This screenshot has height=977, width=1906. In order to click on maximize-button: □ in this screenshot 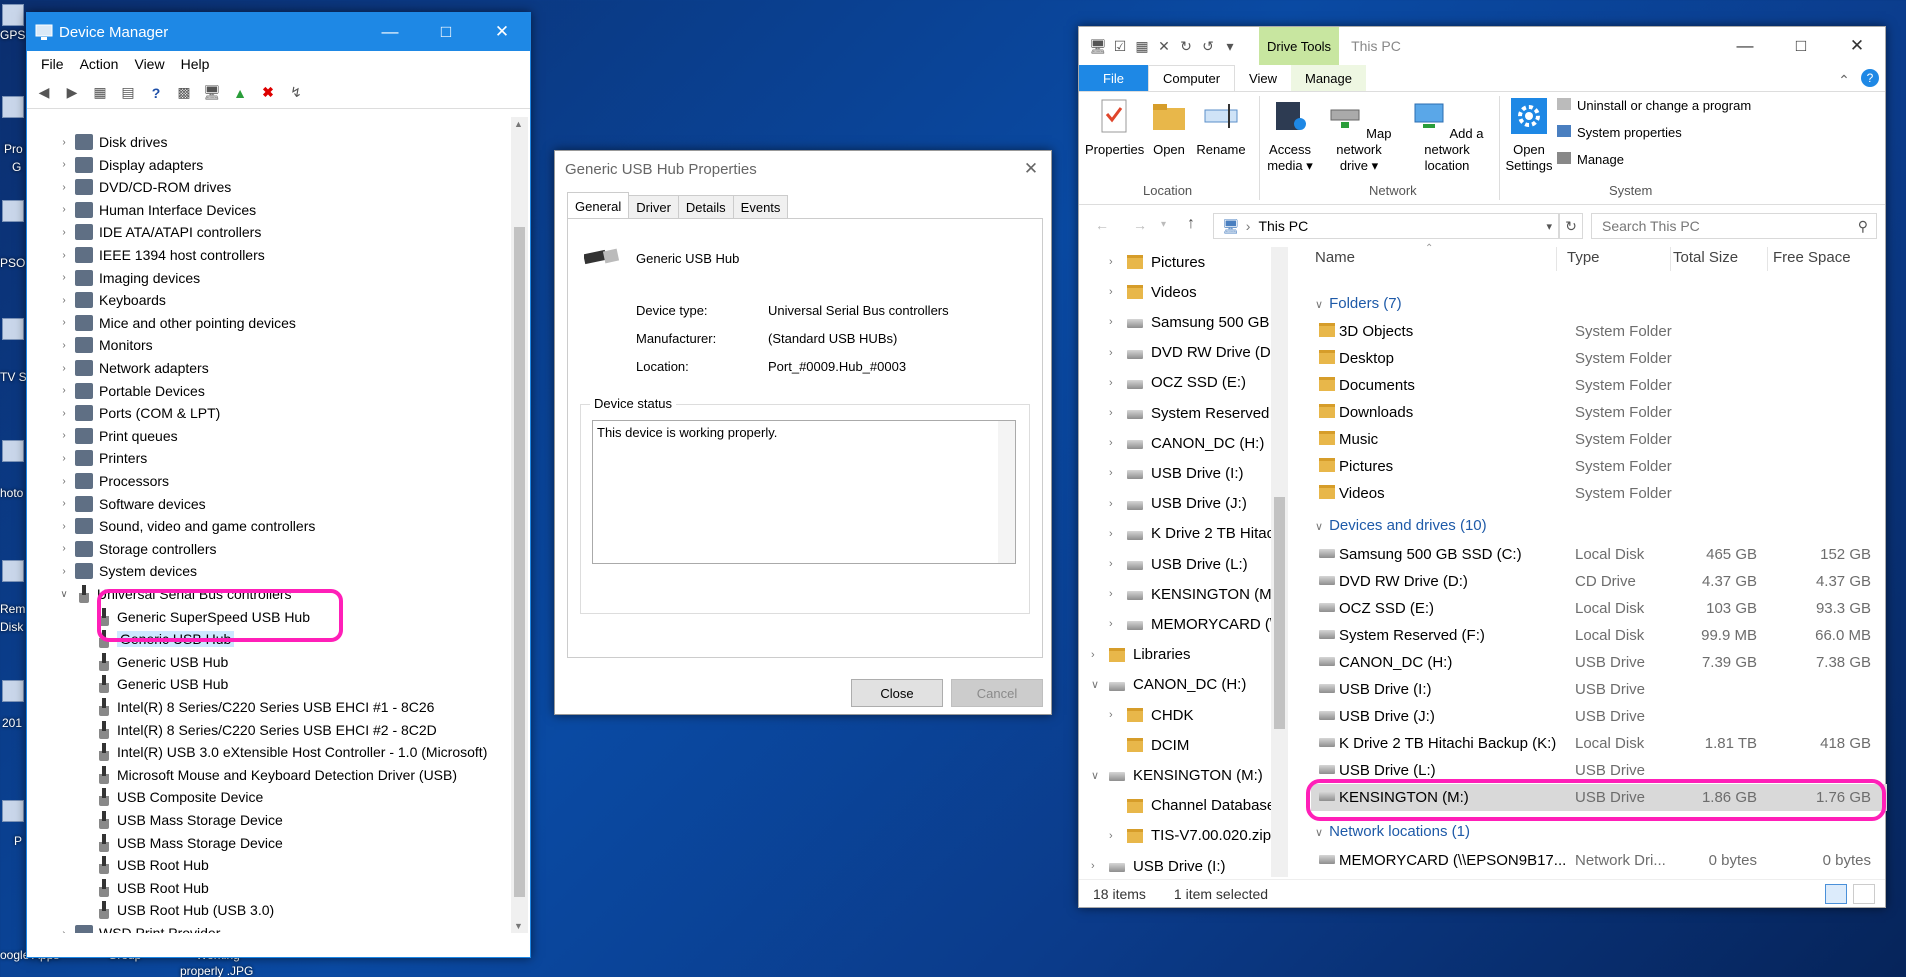, I will do `click(1801, 46)`.